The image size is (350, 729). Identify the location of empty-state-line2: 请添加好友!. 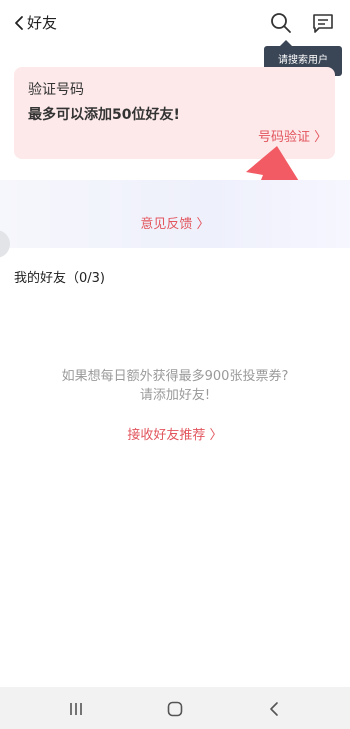
(175, 395).